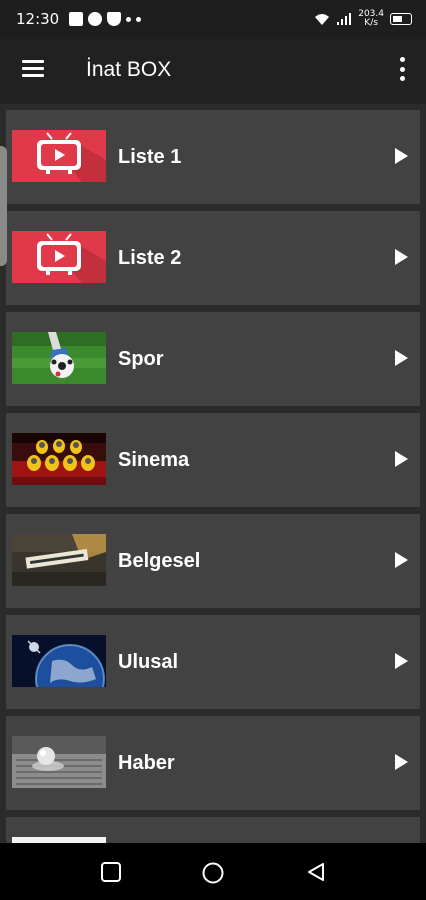 Image resolution: width=426 pixels, height=900 pixels. I want to click on more-vert-icon, so click(402, 69).